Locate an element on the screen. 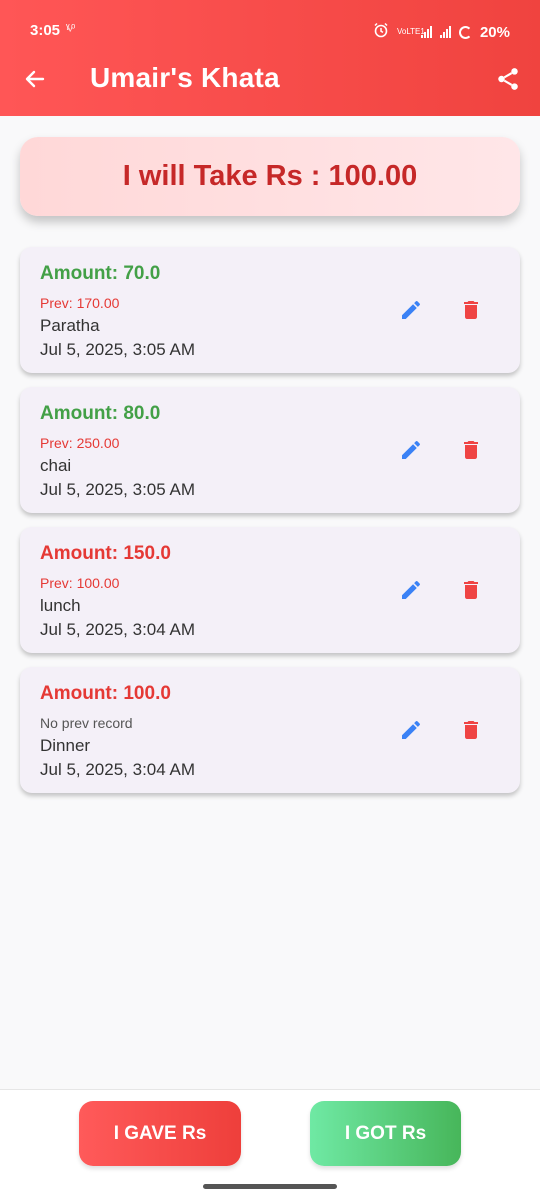  entry-prev: Prev: 170.00 is located at coordinates (80, 303).